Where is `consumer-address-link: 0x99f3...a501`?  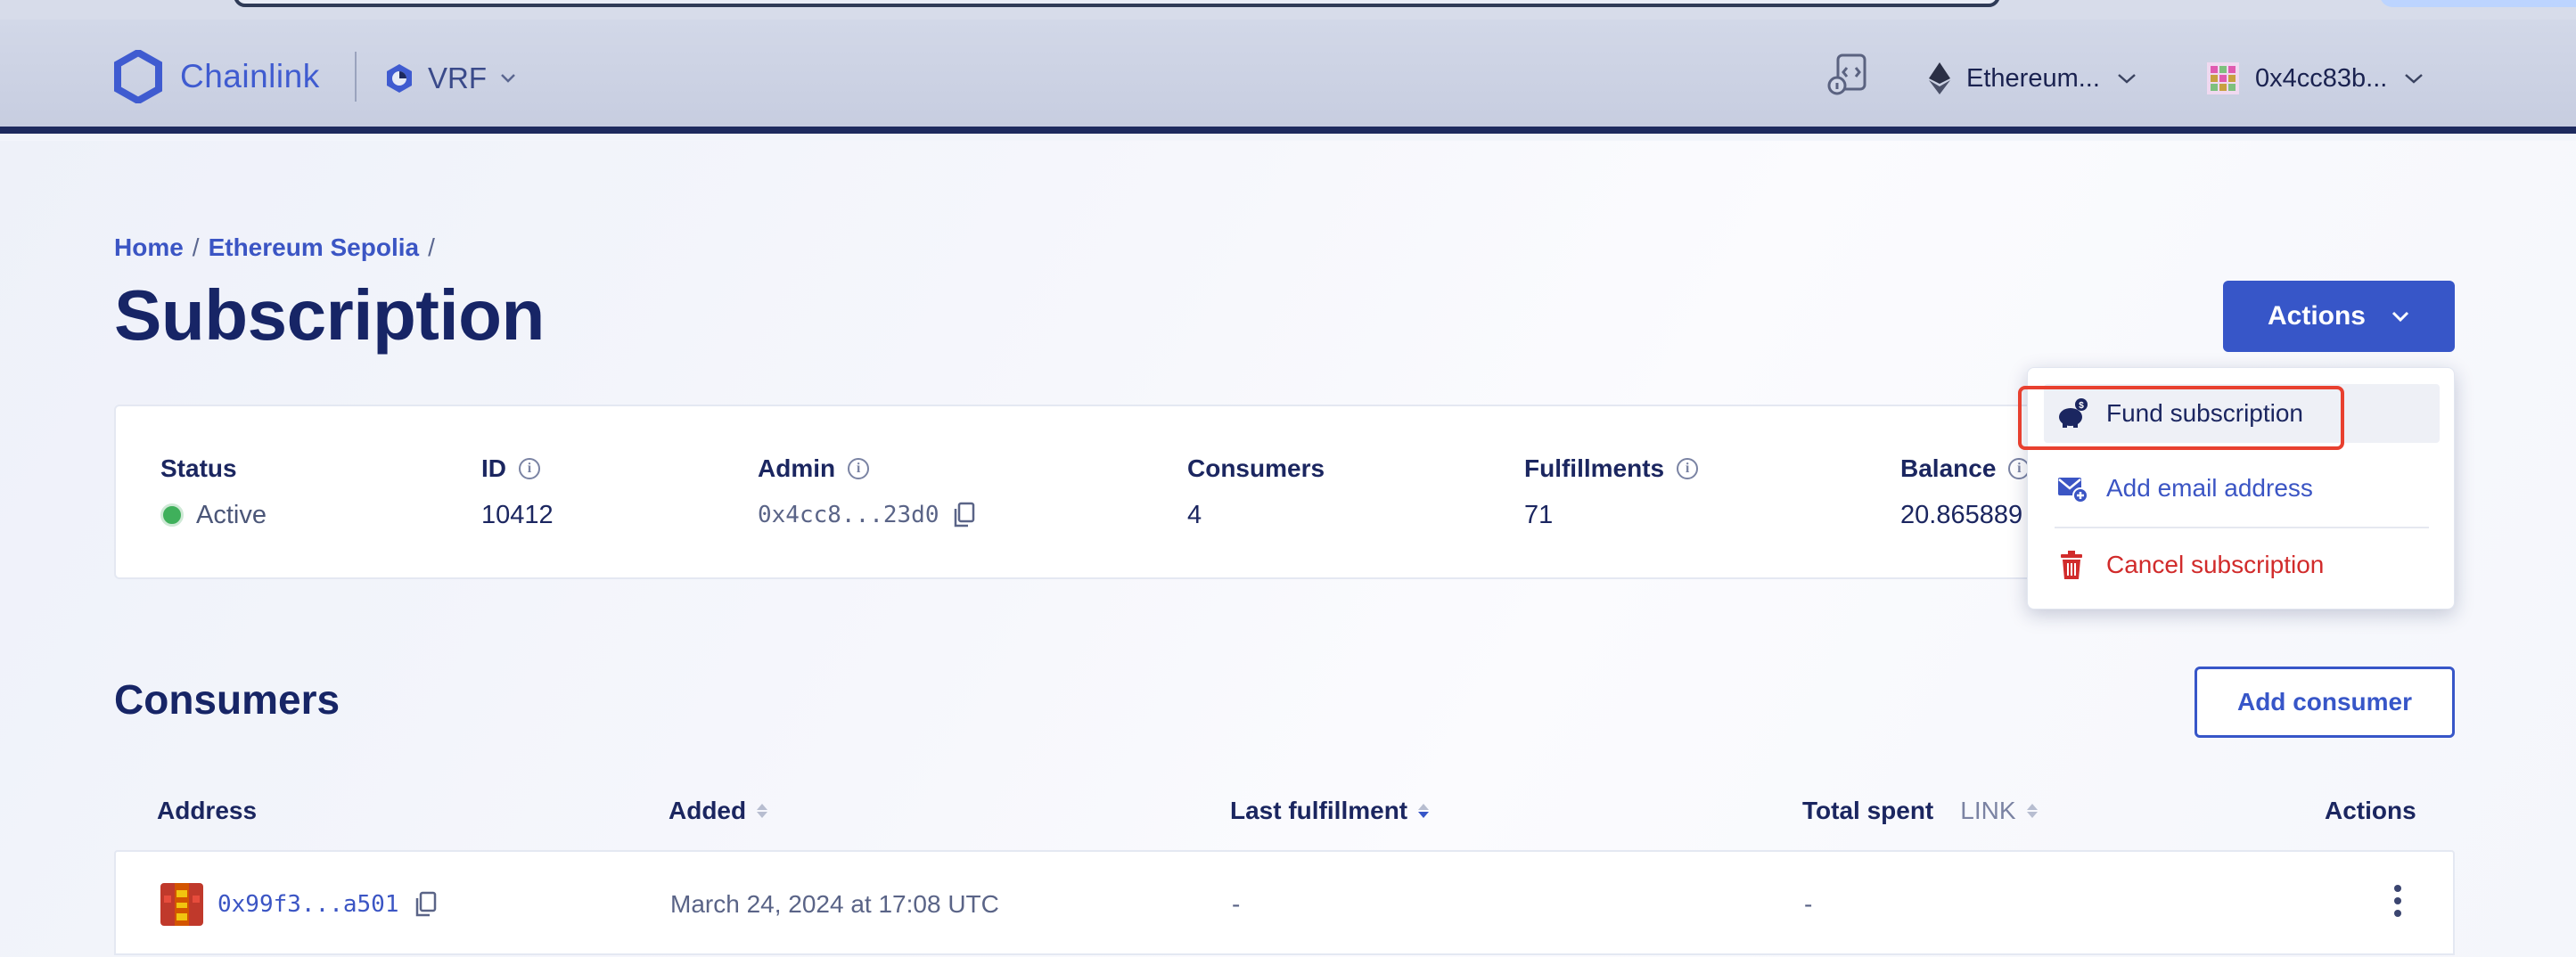
consumer-address-link: 0x99f3...a501 is located at coordinates (308, 905).